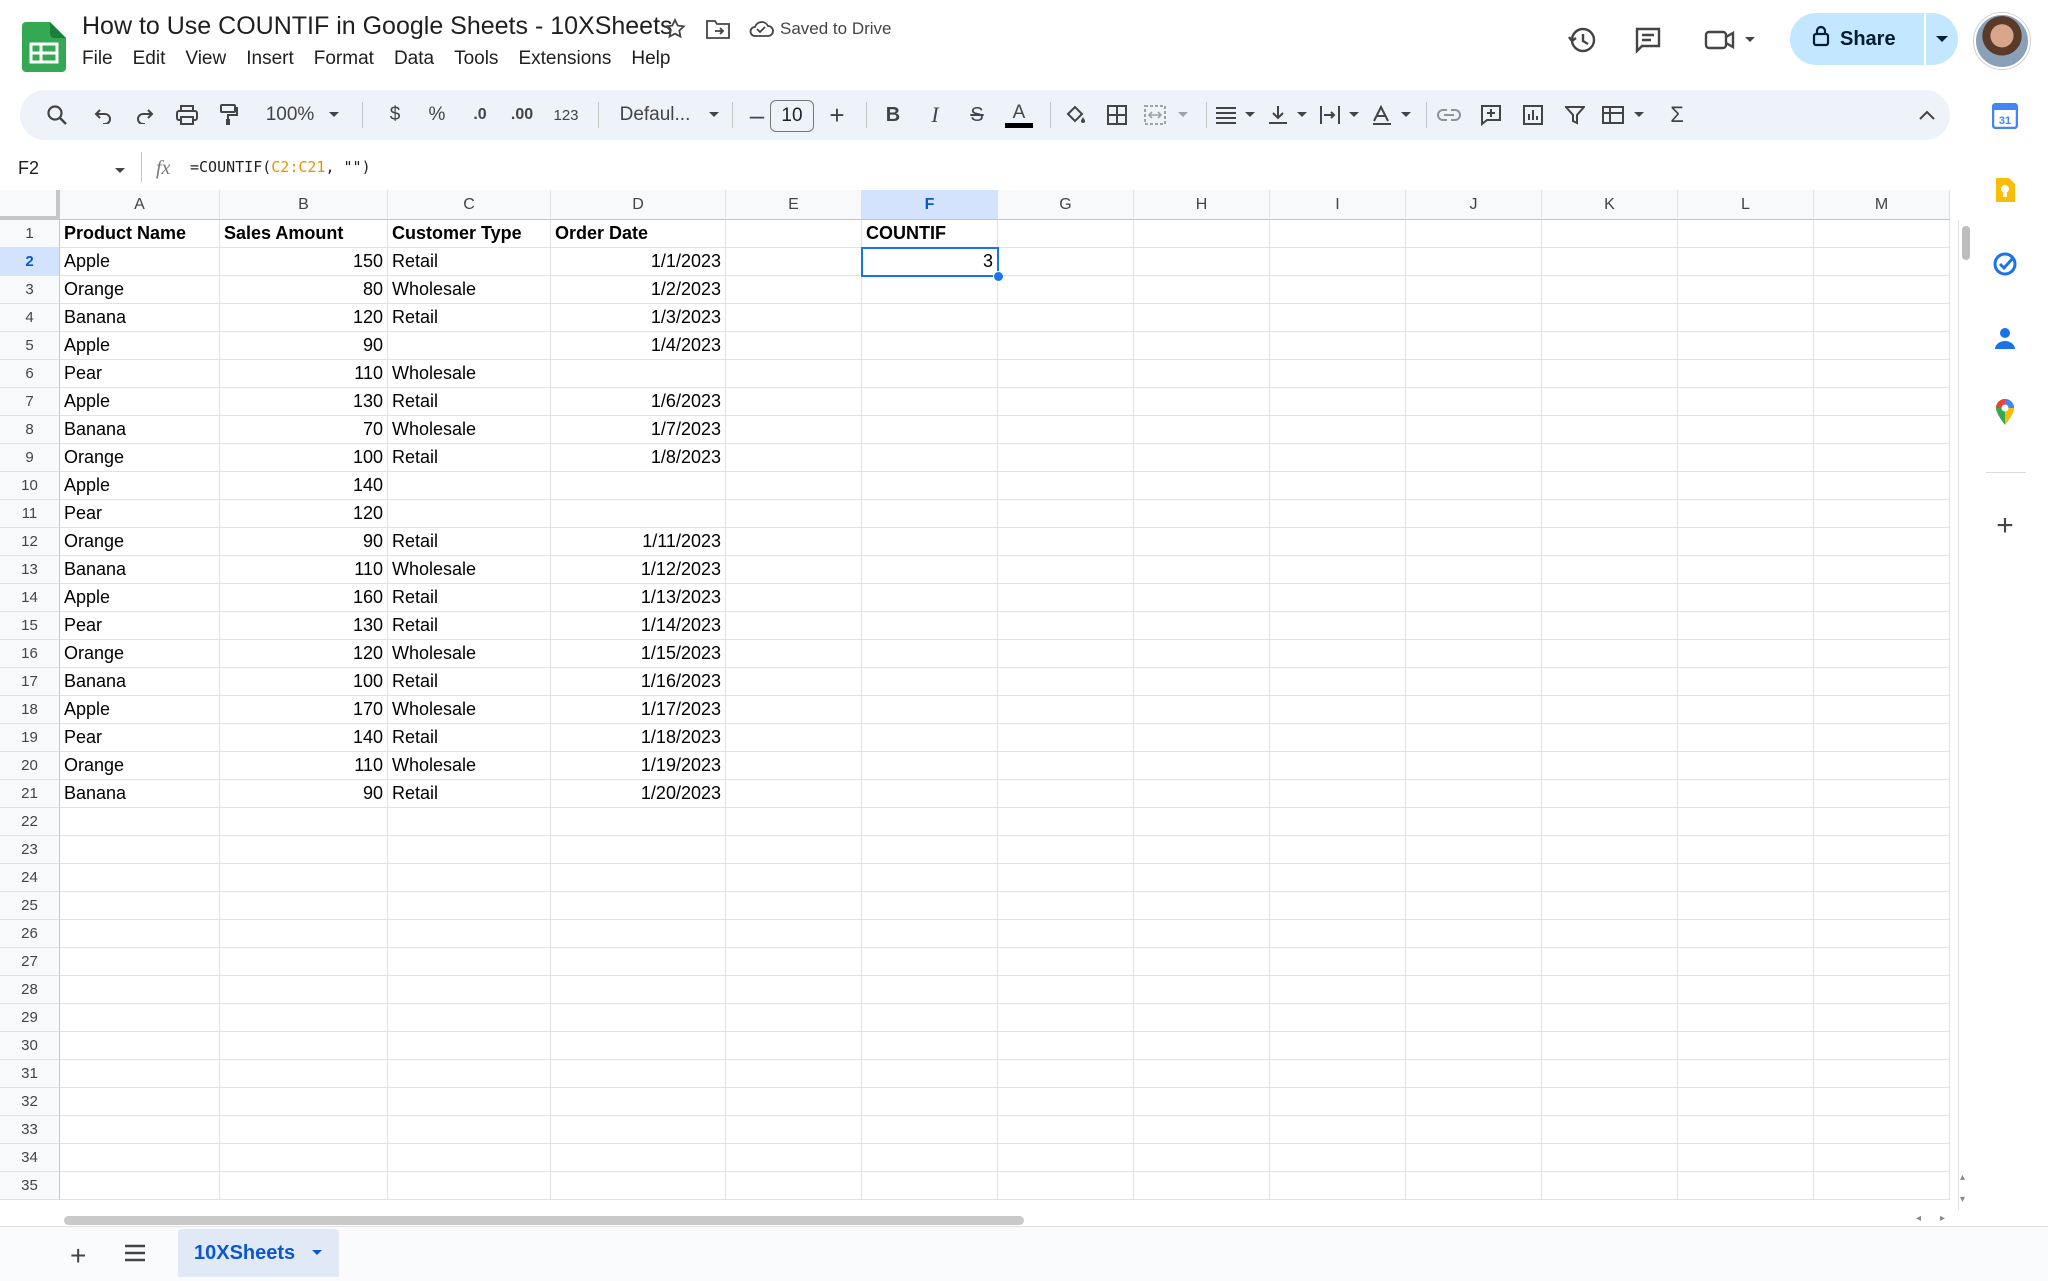  What do you see at coordinates (1942, 1218) in the screenshot?
I see `scroll-right-icon: ▸` at bounding box center [1942, 1218].